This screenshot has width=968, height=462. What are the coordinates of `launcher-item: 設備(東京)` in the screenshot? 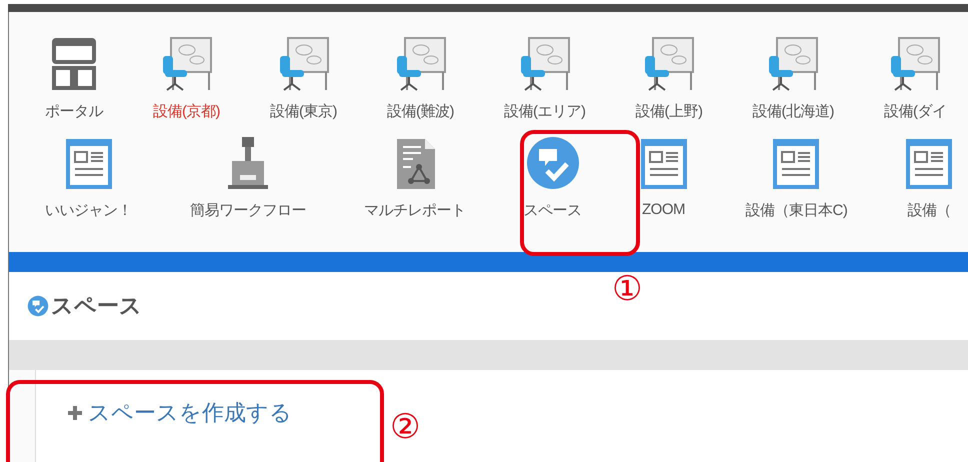 It's located at (303, 111).